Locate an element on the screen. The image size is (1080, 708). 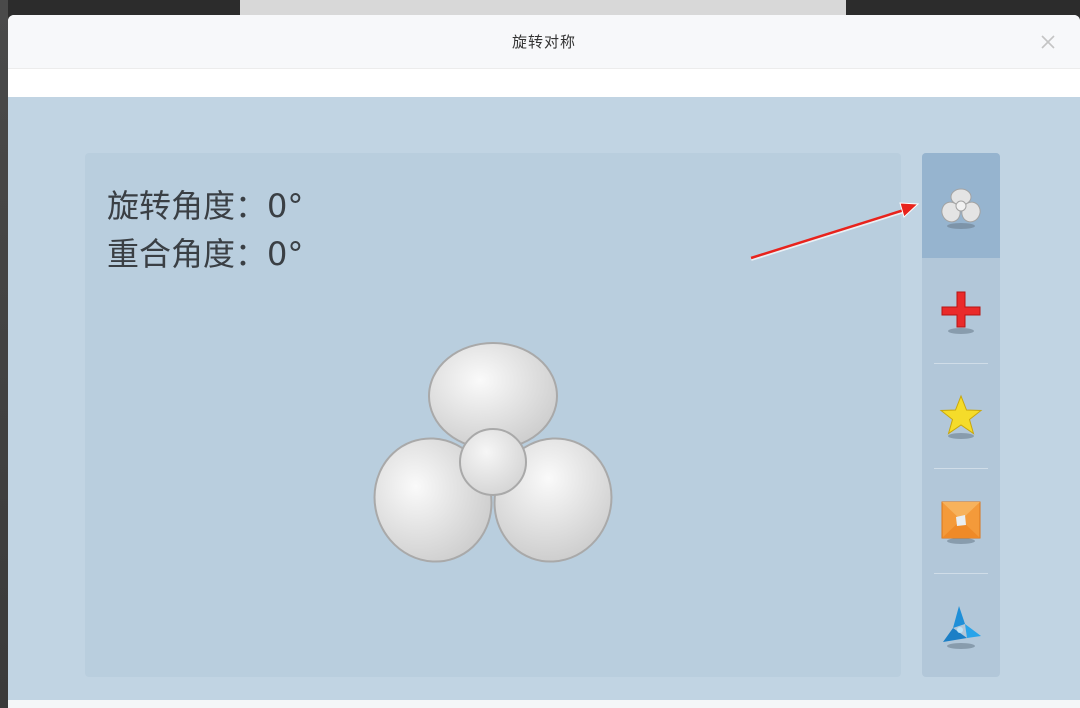
close-icon is located at coordinates (1048, 42).